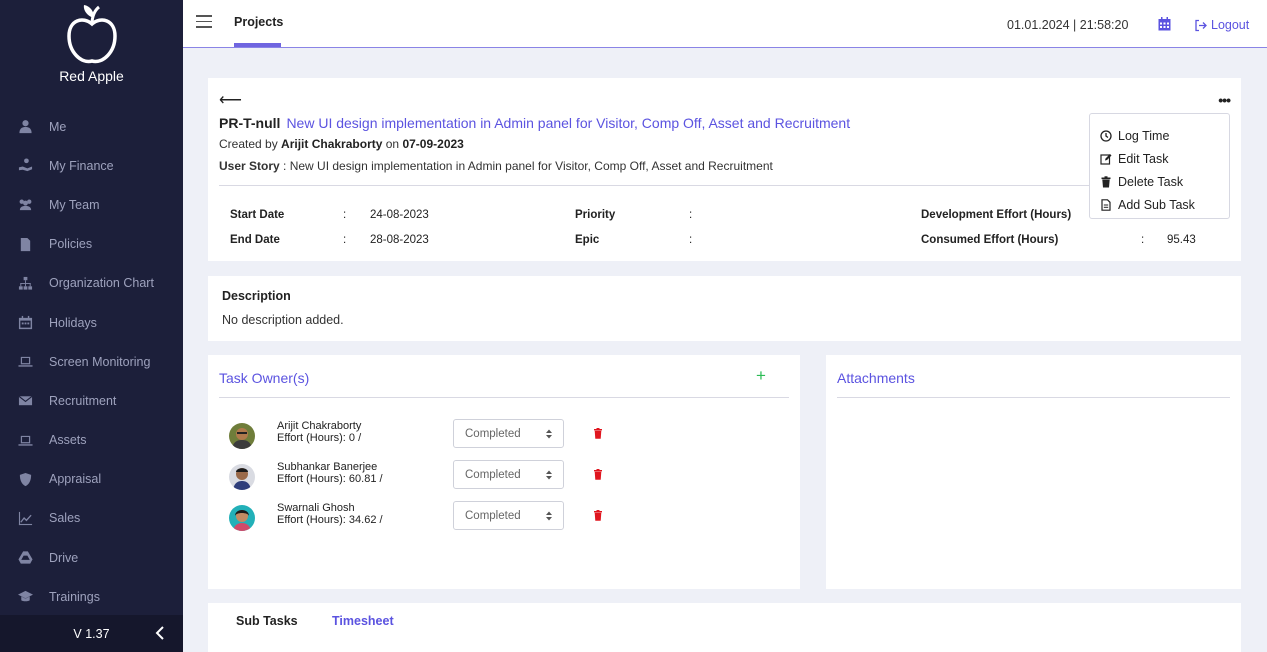  What do you see at coordinates (1144, 135) in the screenshot?
I see `menu-item-label: Log Time` at bounding box center [1144, 135].